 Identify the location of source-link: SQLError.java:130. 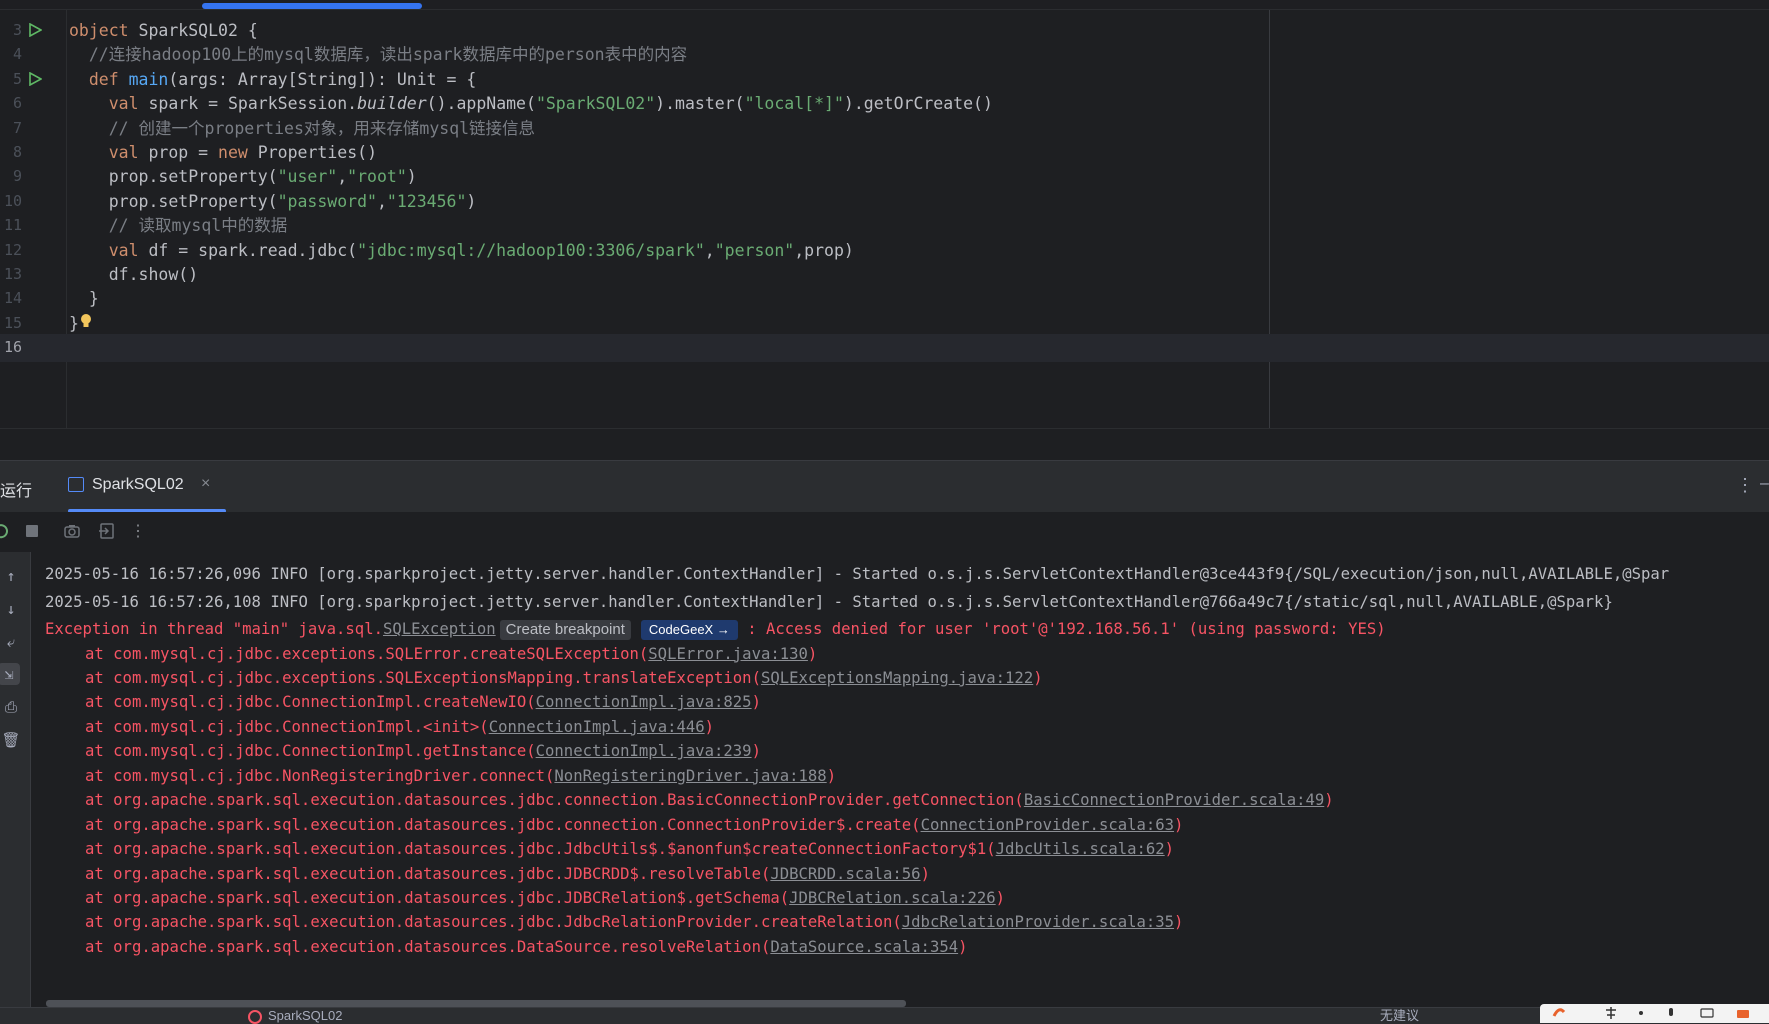
(728, 654).